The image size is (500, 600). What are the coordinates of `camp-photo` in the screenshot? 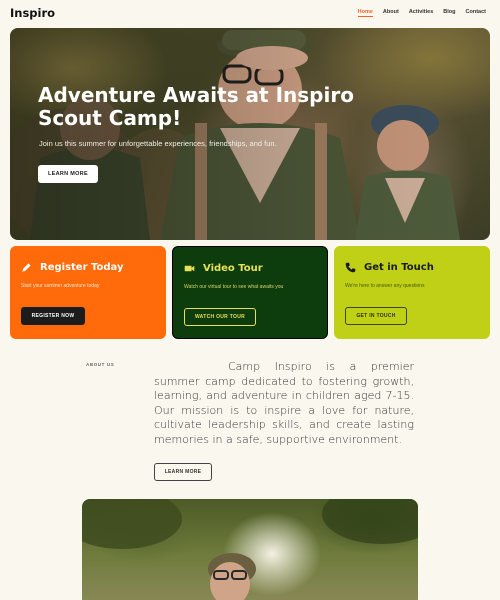 It's located at (250, 549).